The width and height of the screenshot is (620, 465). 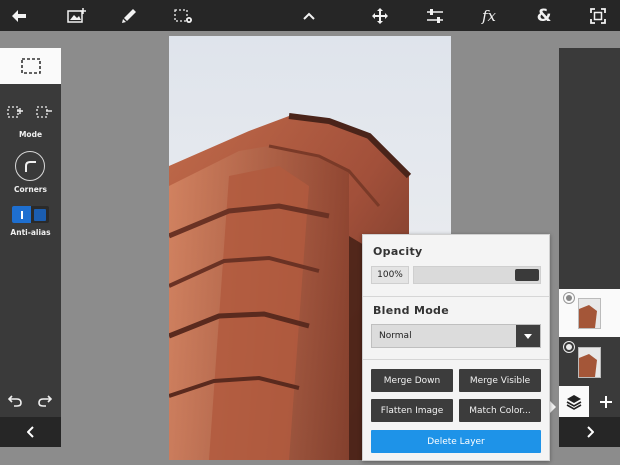 I want to click on corners-button, so click(x=30, y=166).